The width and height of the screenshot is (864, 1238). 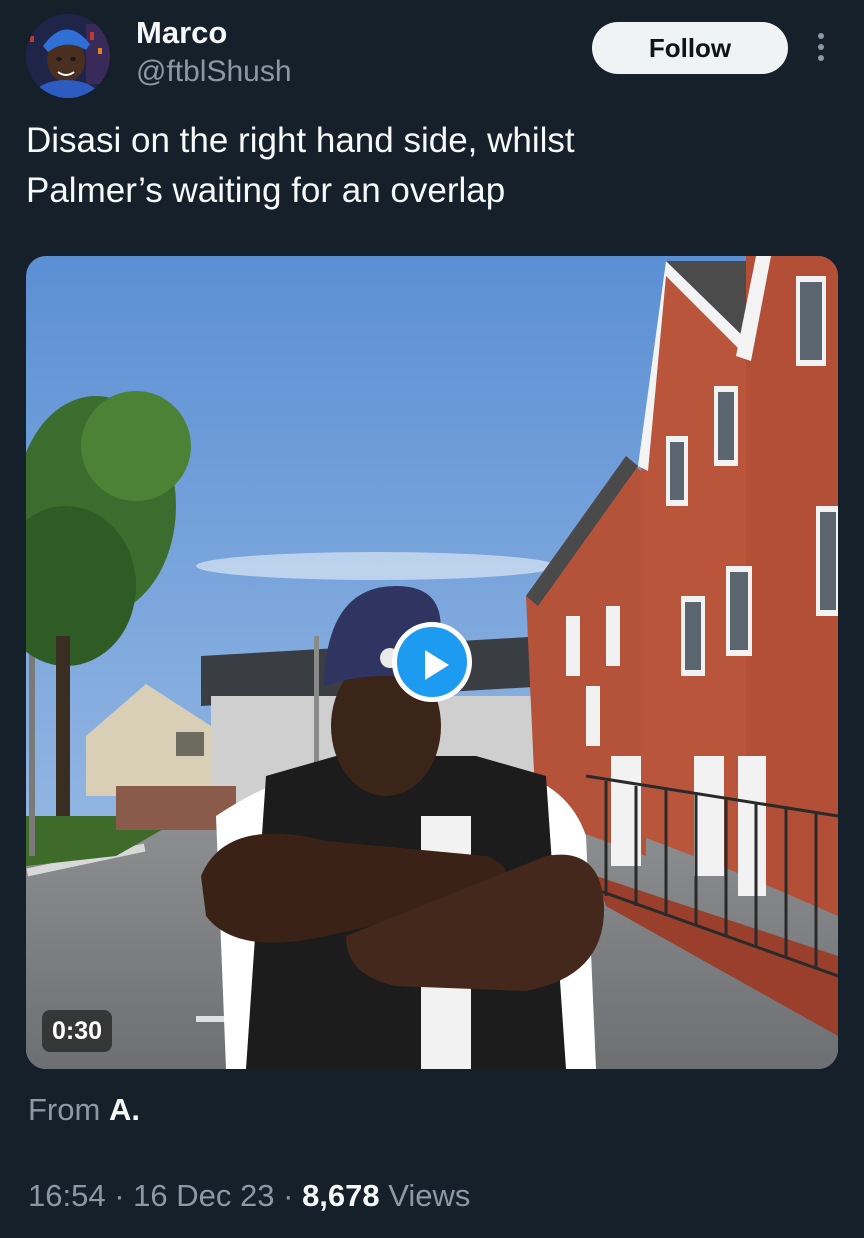 What do you see at coordinates (341, 1195) in the screenshot?
I see `views-count: 8,678` at bounding box center [341, 1195].